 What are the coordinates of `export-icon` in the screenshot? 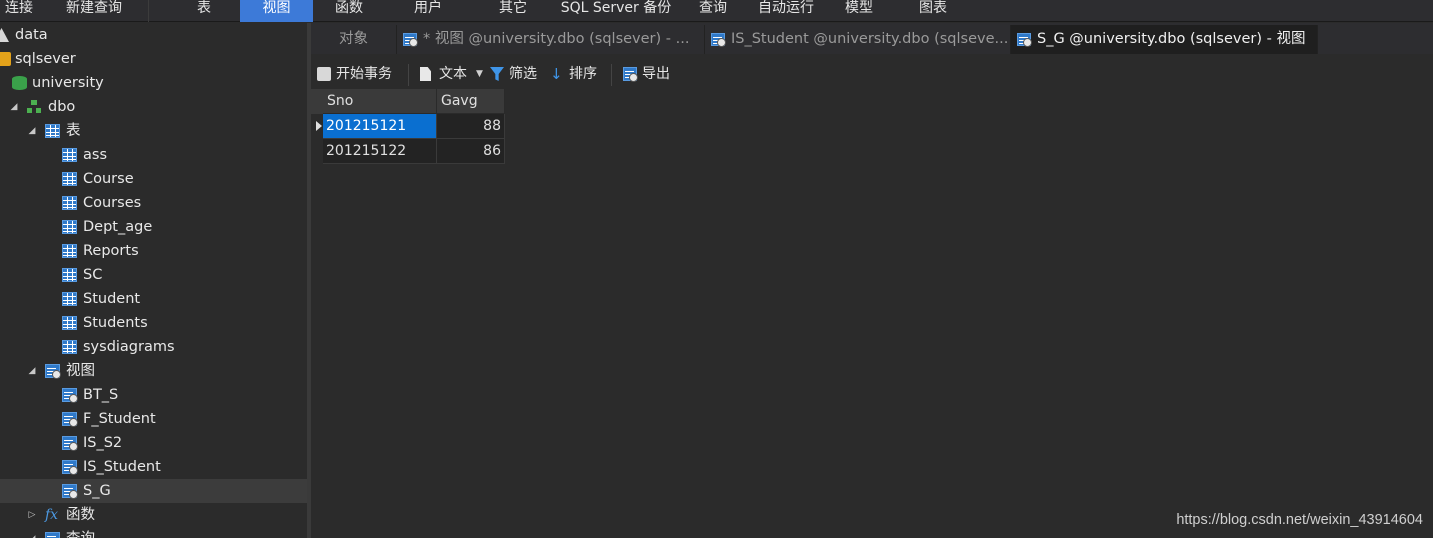 It's located at (630, 74).